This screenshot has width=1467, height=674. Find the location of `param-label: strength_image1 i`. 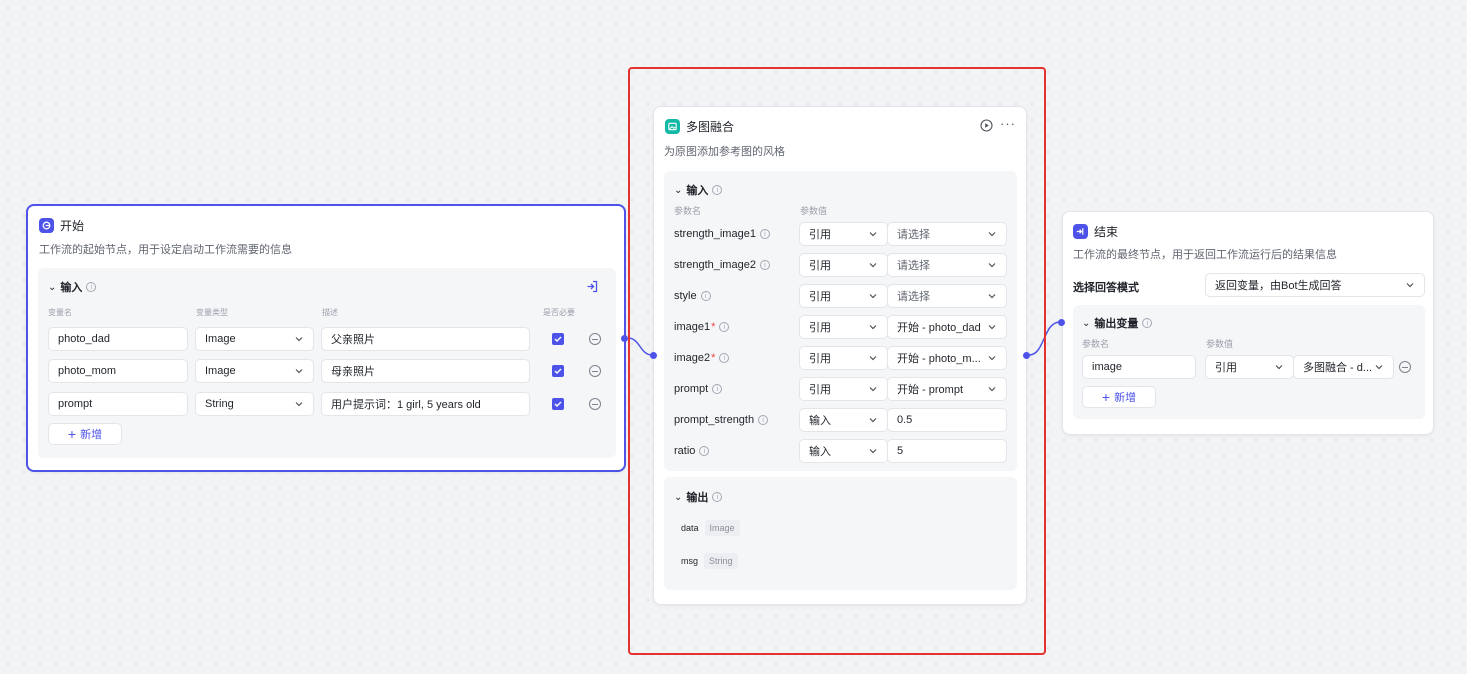

param-label: strength_image1 i is located at coordinates (722, 234).